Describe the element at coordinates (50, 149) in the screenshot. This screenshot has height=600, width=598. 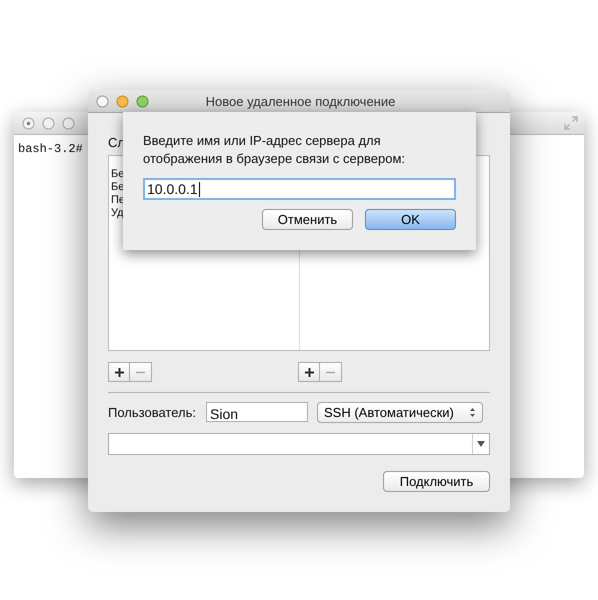
I see `terminal-prompt: bash-3.2#` at that location.